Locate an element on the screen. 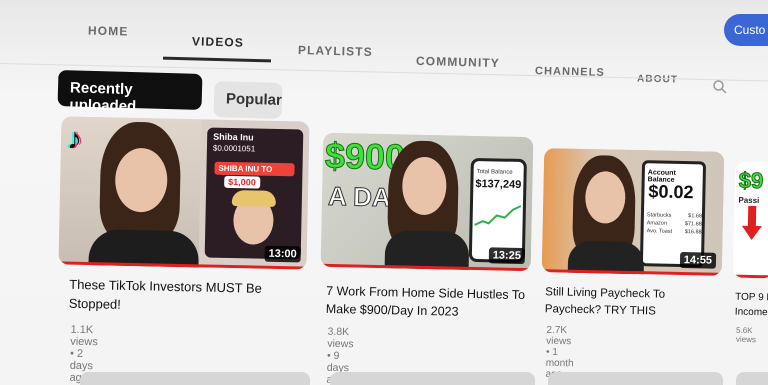 The image size is (768, 385). video-title: TOP 9 D Income i is located at coordinates (751, 305).